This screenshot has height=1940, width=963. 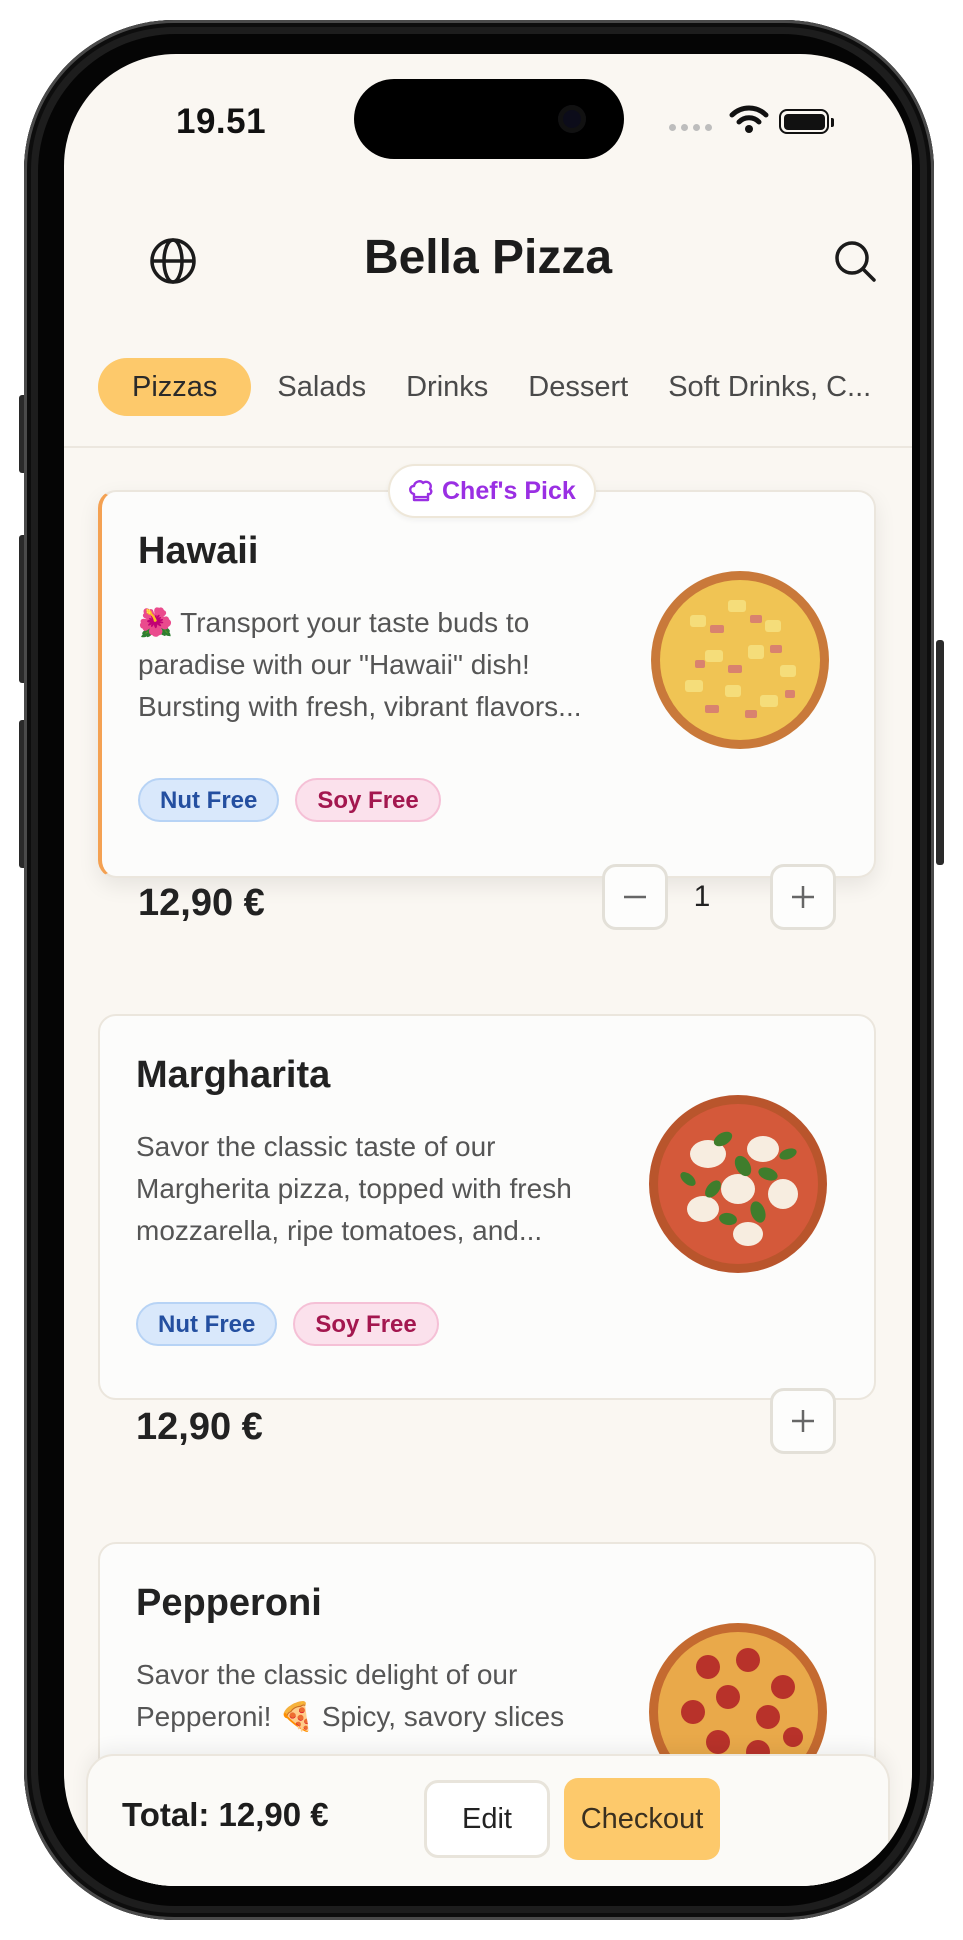 What do you see at coordinates (642, 1819) in the screenshot?
I see `checkout-button: Checkout` at bounding box center [642, 1819].